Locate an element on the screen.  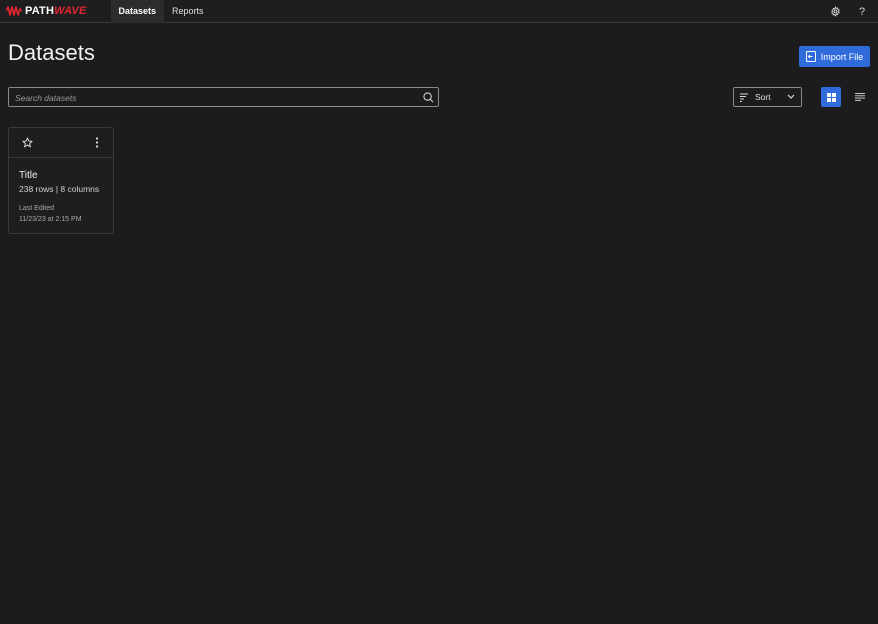
dataset-title: Title is located at coordinates (28, 175).